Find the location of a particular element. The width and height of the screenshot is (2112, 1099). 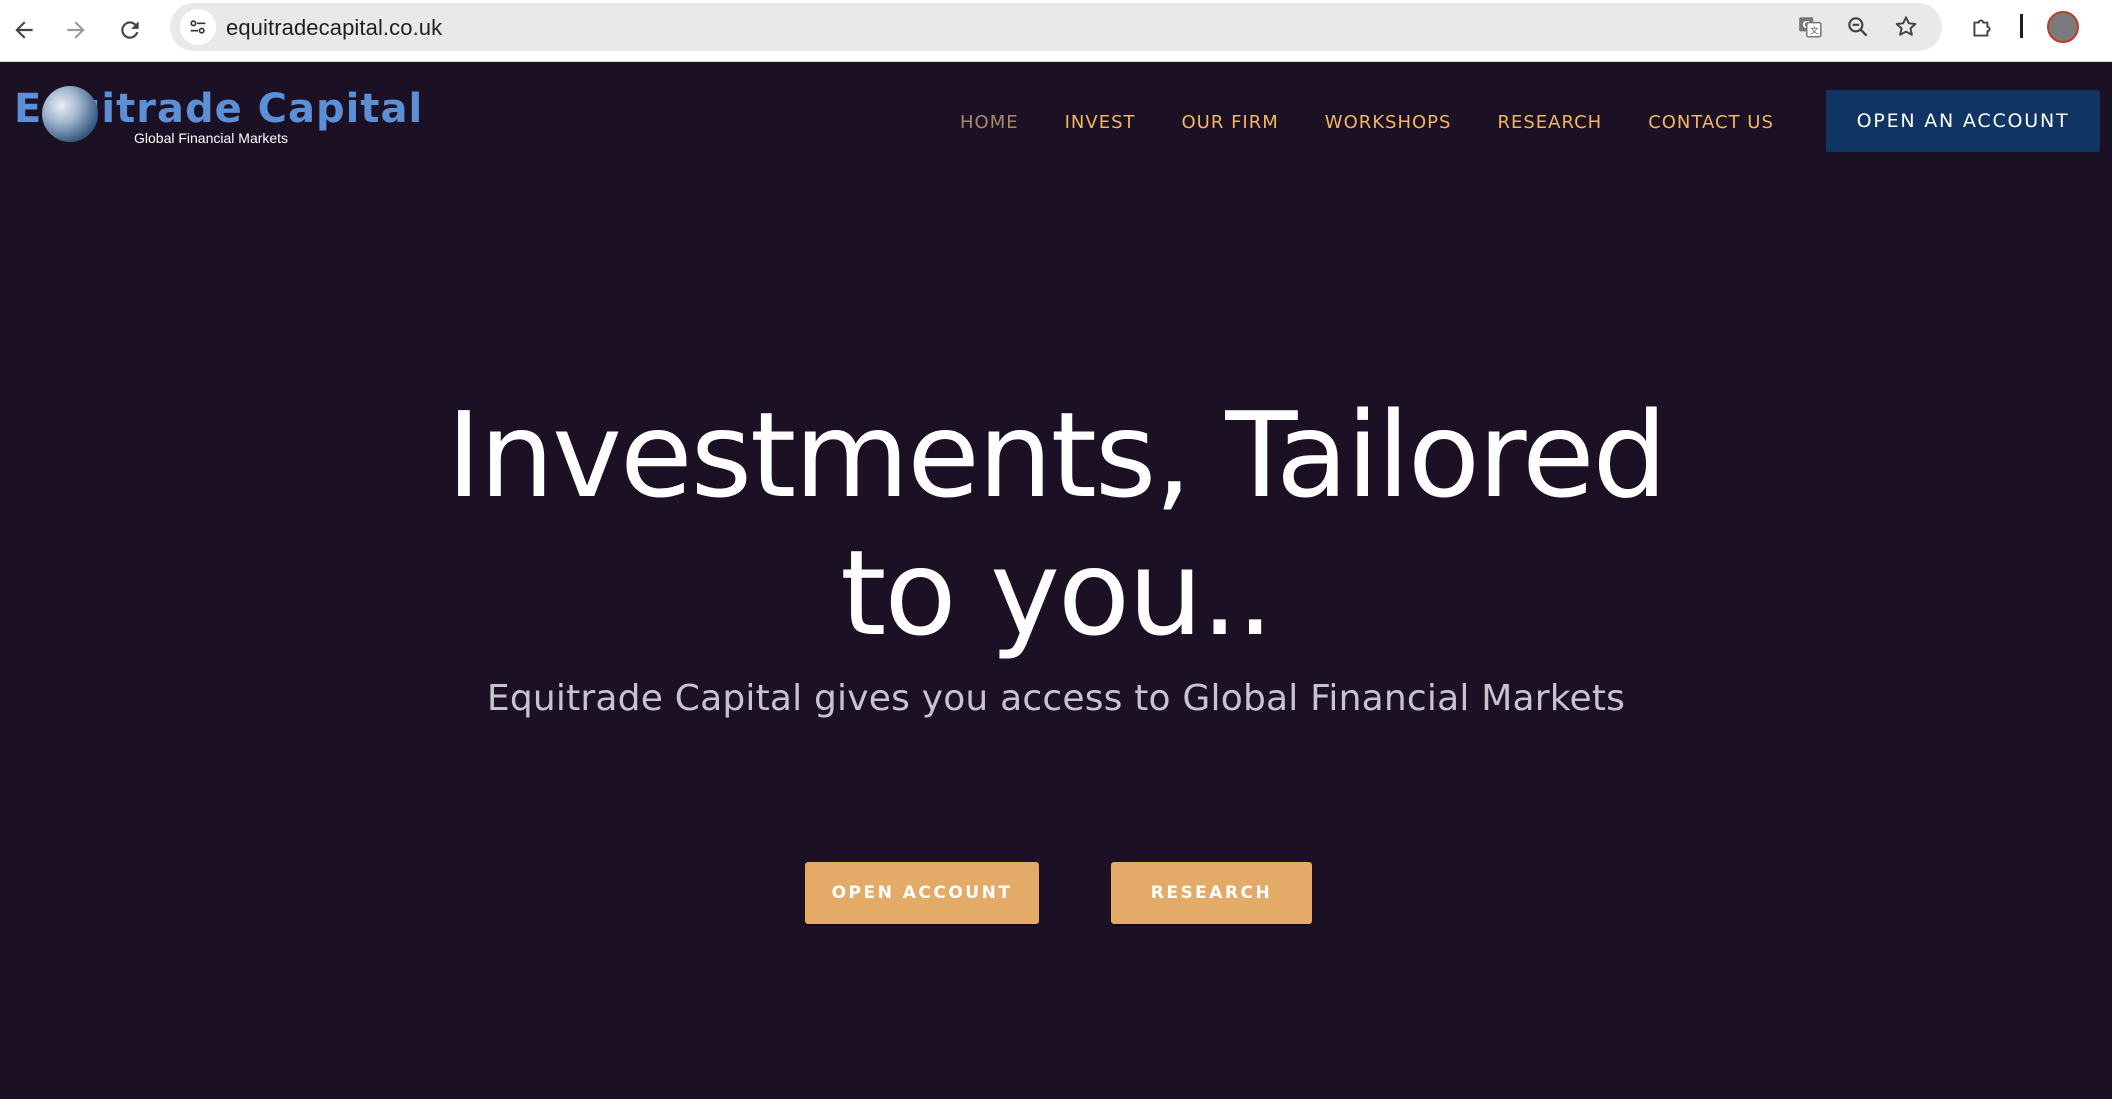

url-text: equitradecapital.co.uk is located at coordinates (334, 28).